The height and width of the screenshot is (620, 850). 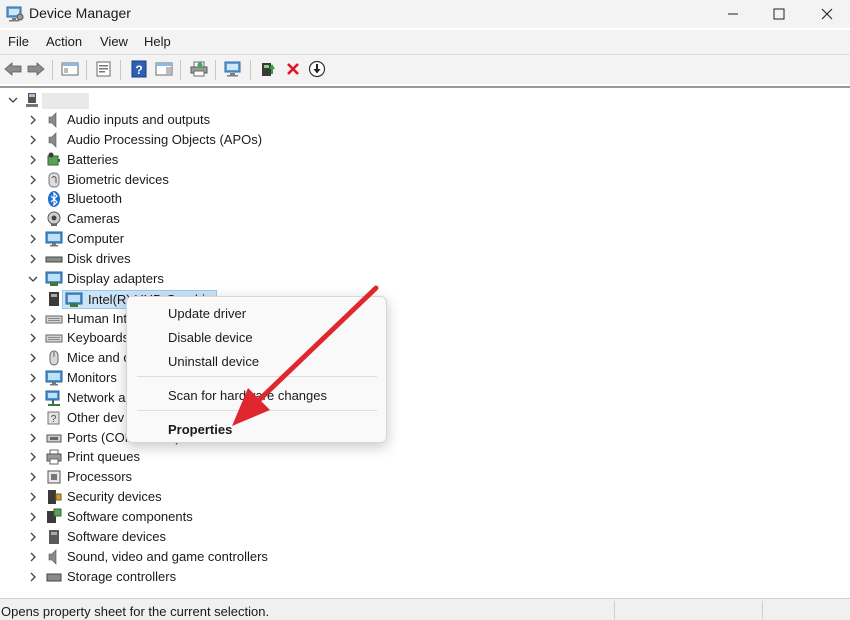 I want to click on help-icon: ?, so click(x=139, y=69).